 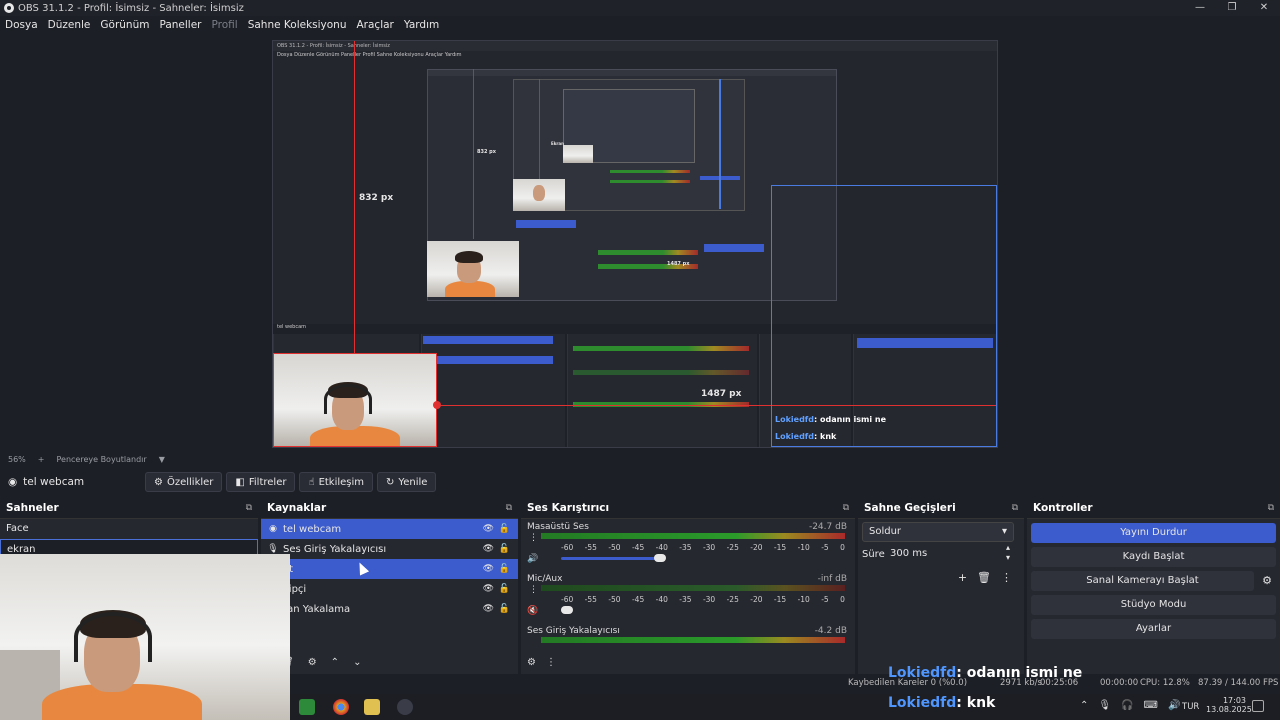 I want to click on maximize-icon: ❐, so click(x=1232, y=8).